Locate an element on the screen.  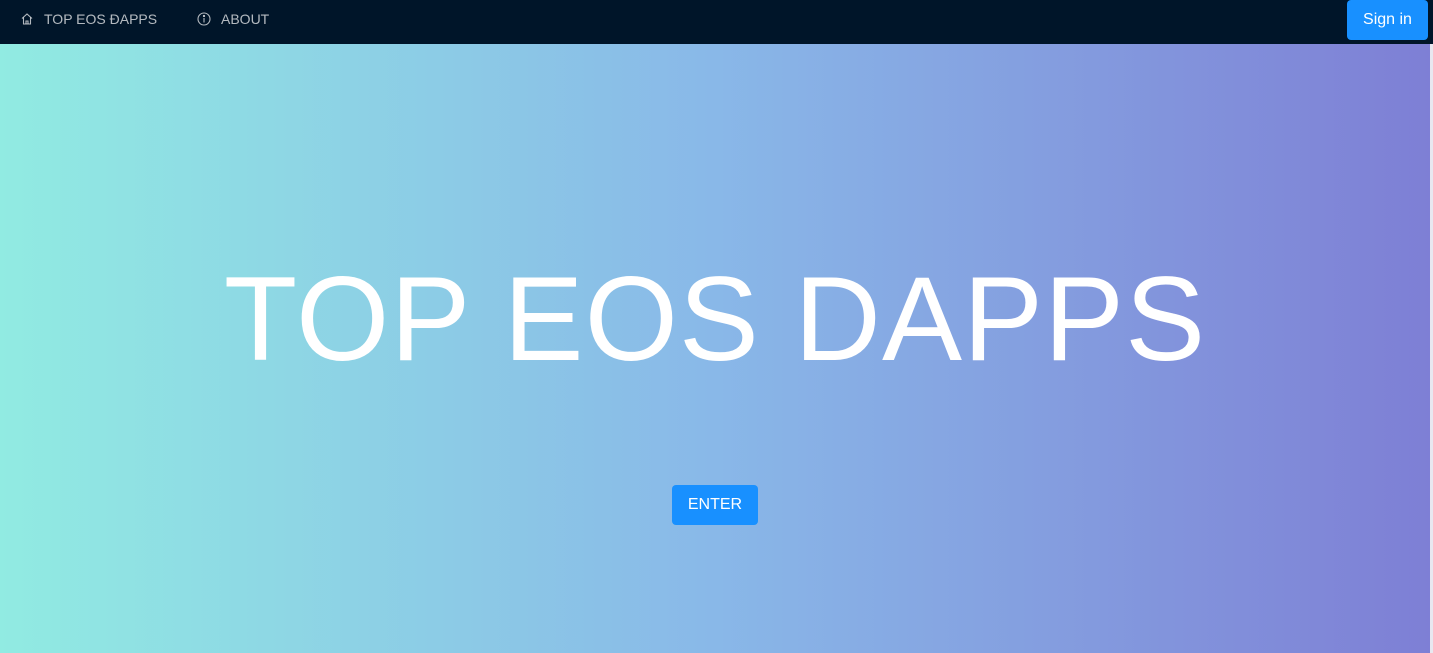
home-icon is located at coordinates (27, 19).